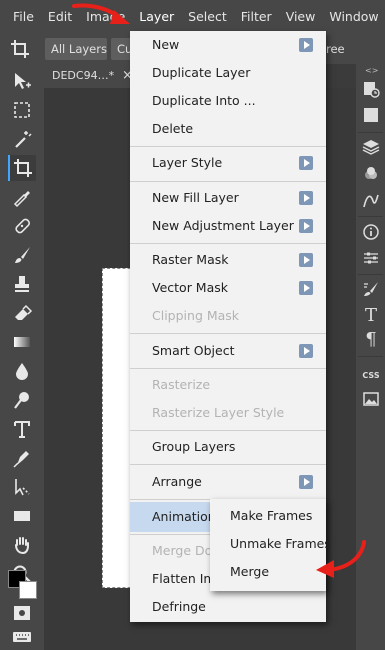 The height and width of the screenshot is (650, 385). I want to click on paragraph-icon: ¶, so click(371, 339).